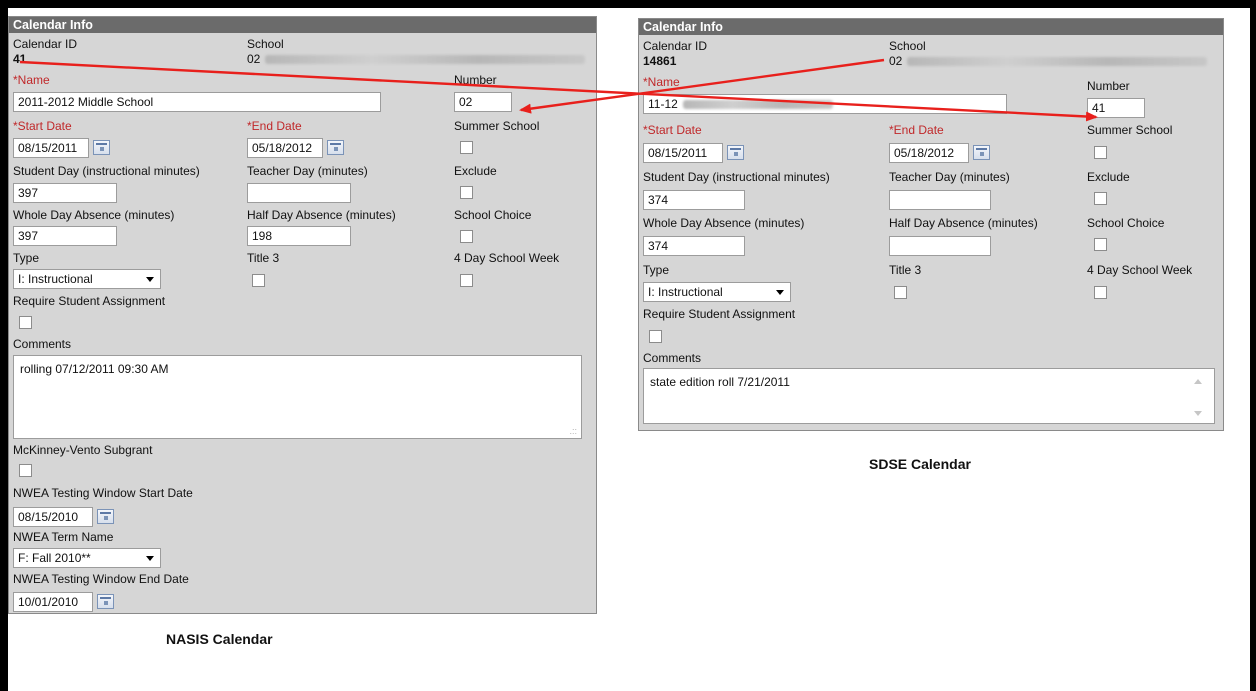 This screenshot has height=691, width=1256. I want to click on arrow-nasis-id-to-sdse-number, so click(558, 91).